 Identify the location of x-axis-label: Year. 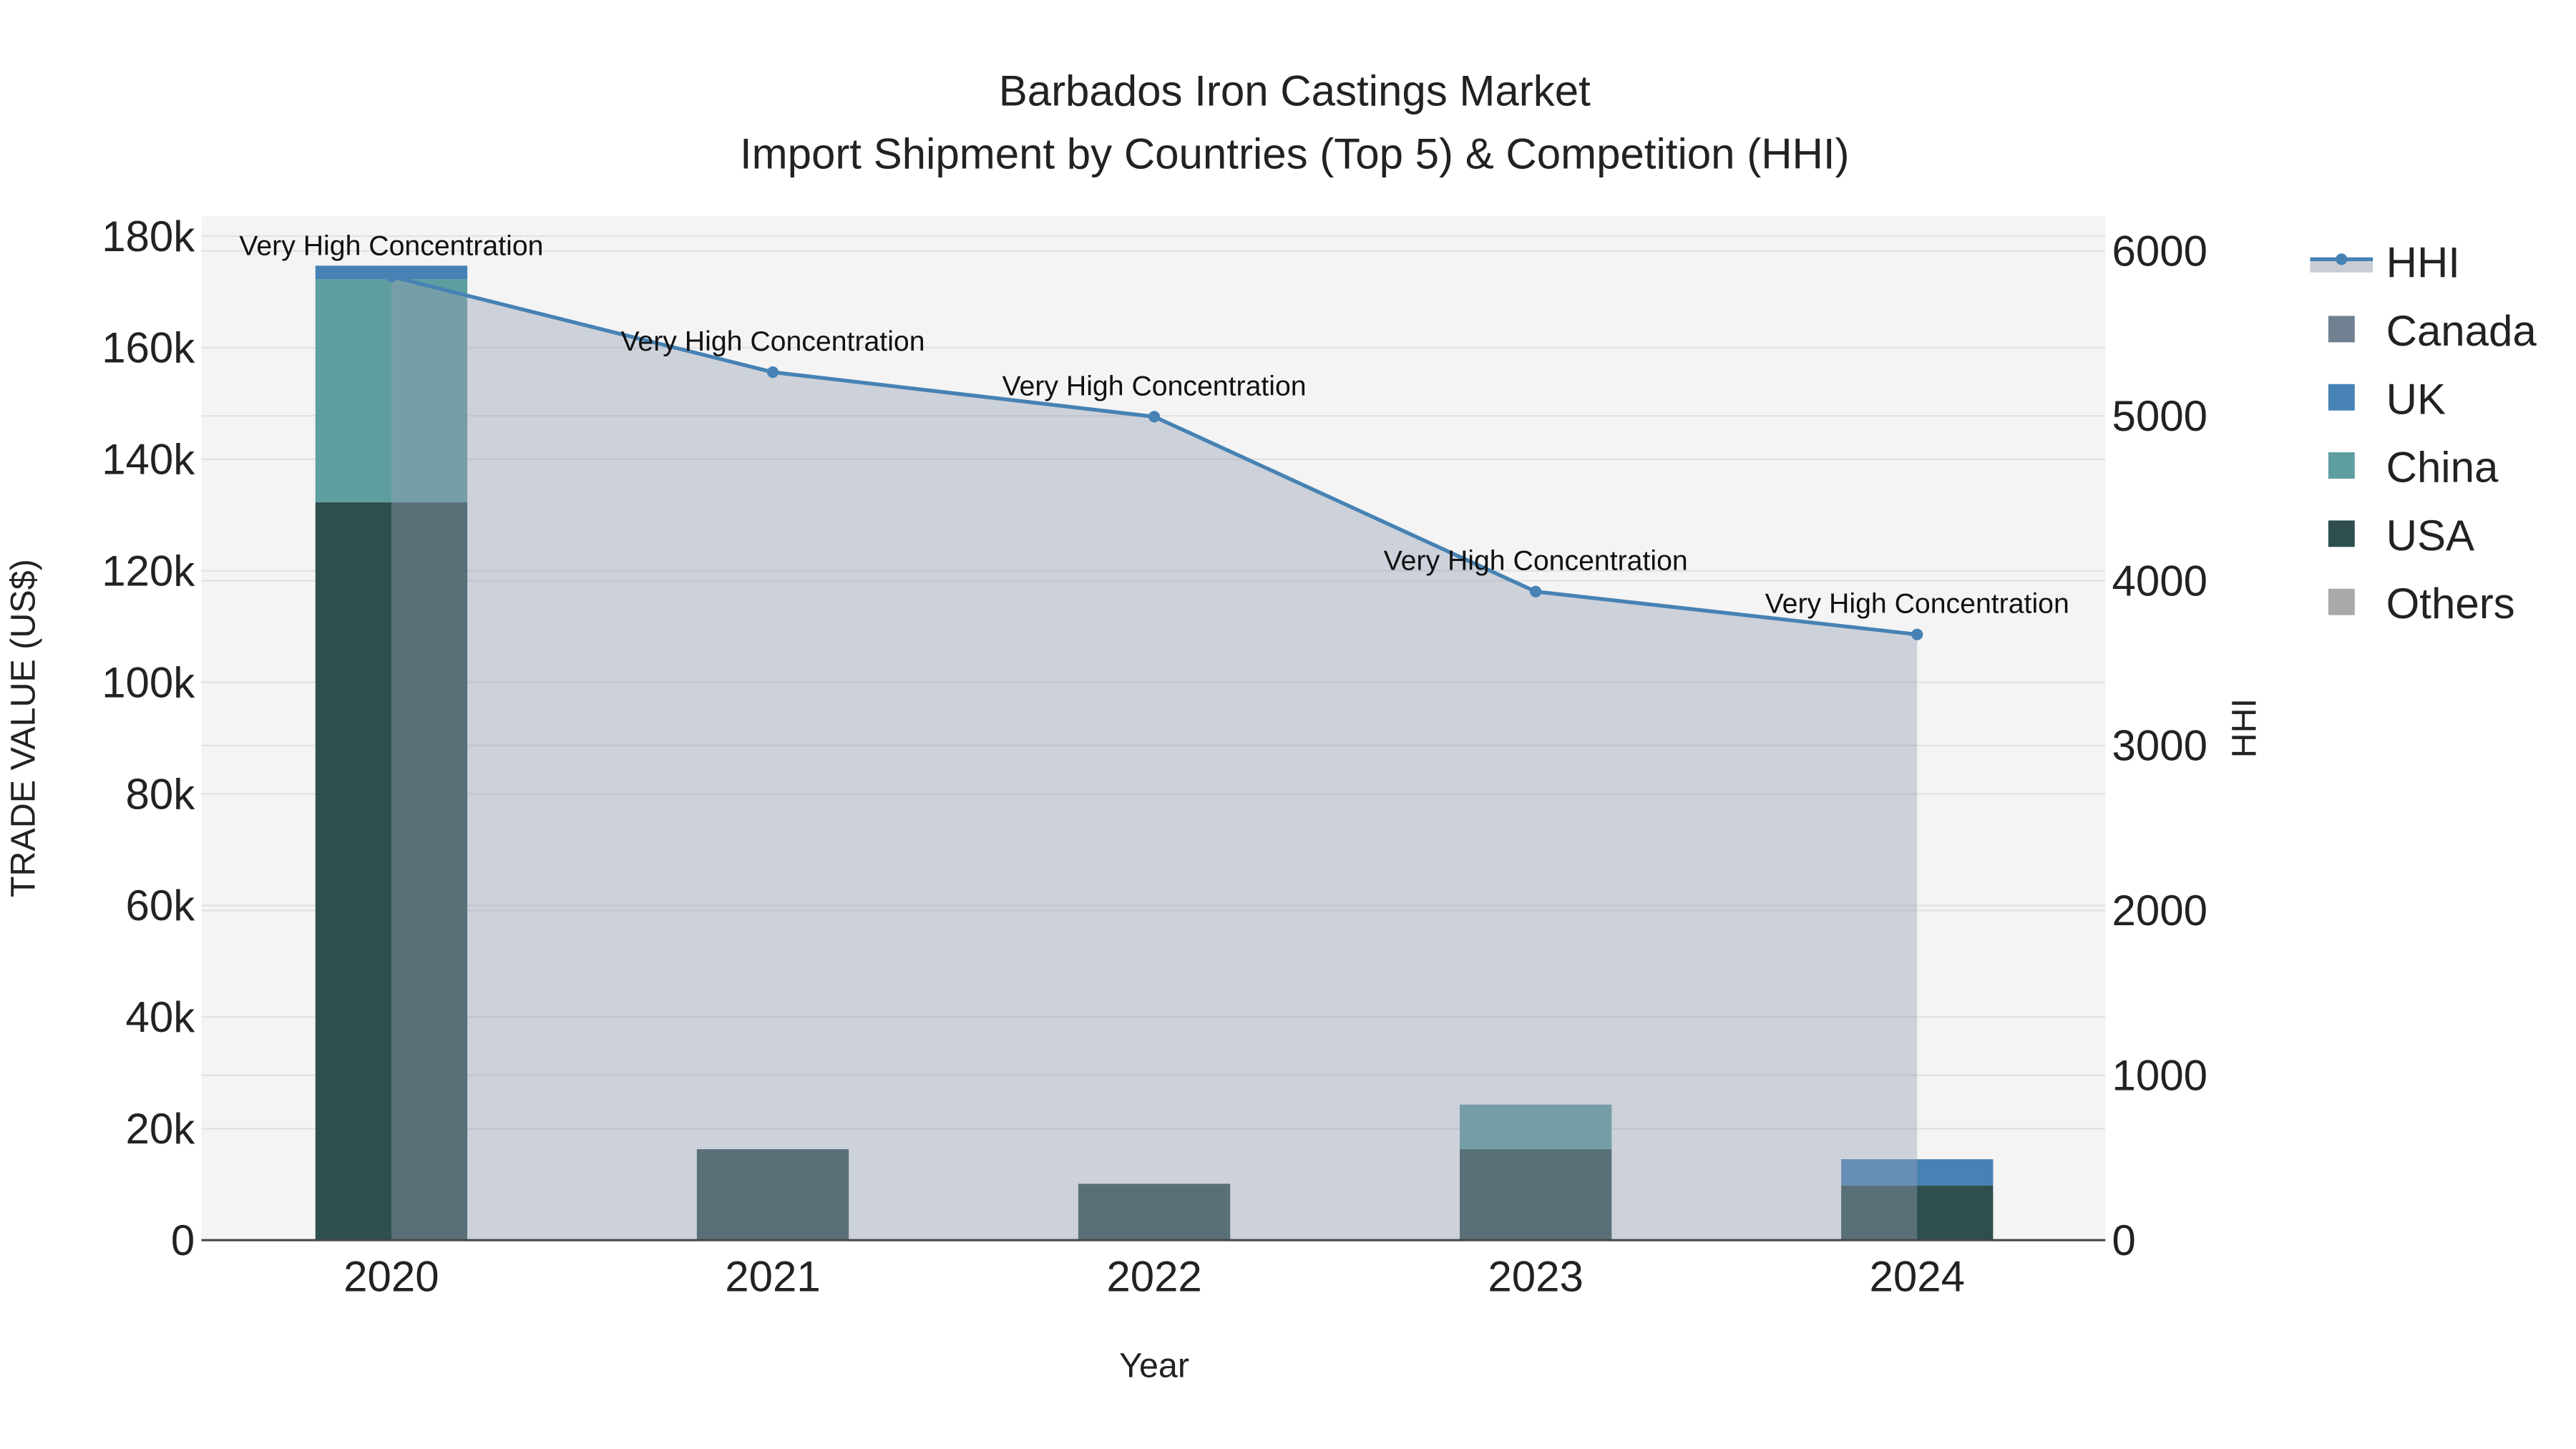
(1154, 1366).